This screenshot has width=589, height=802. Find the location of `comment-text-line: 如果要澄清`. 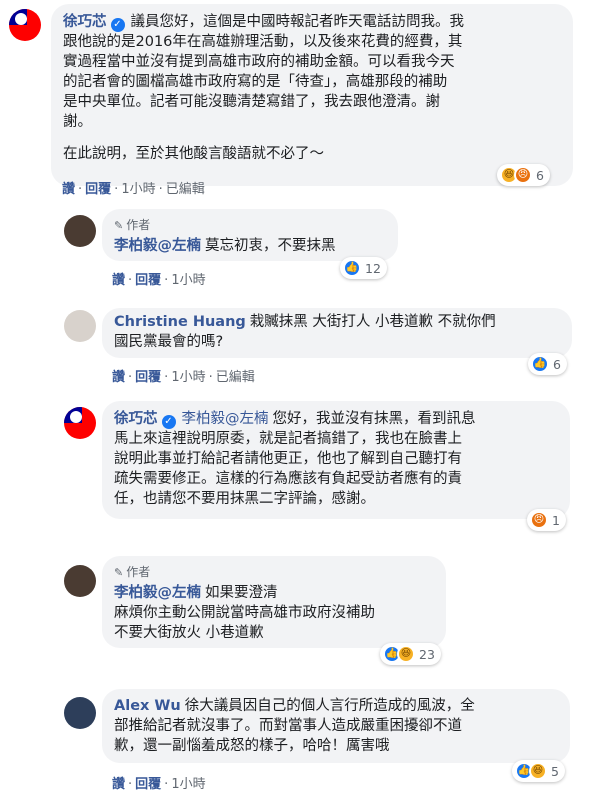

comment-text-line: 如果要澄清 is located at coordinates (241, 593).